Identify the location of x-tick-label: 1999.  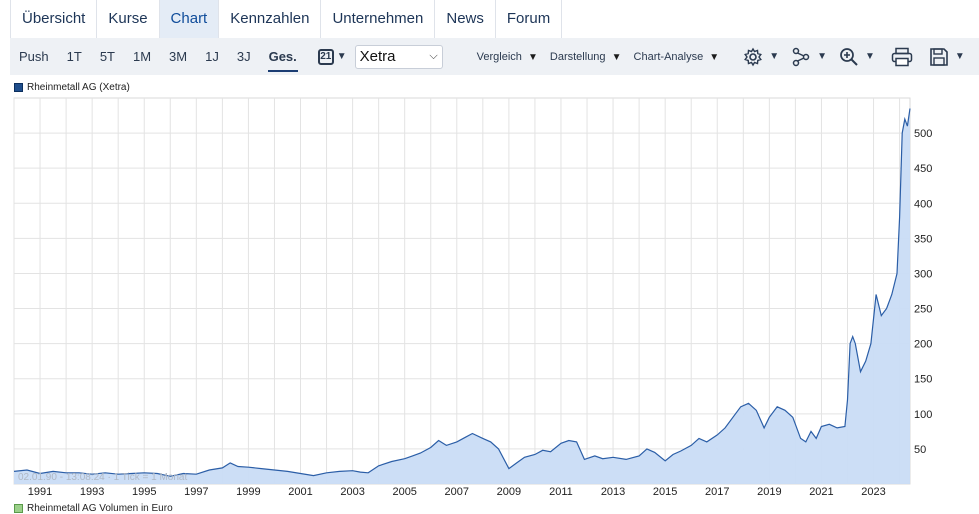
(248, 492).